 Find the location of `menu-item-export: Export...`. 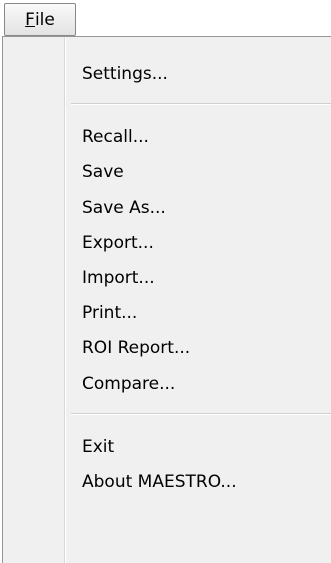

menu-item-export: Export... is located at coordinates (118, 243).